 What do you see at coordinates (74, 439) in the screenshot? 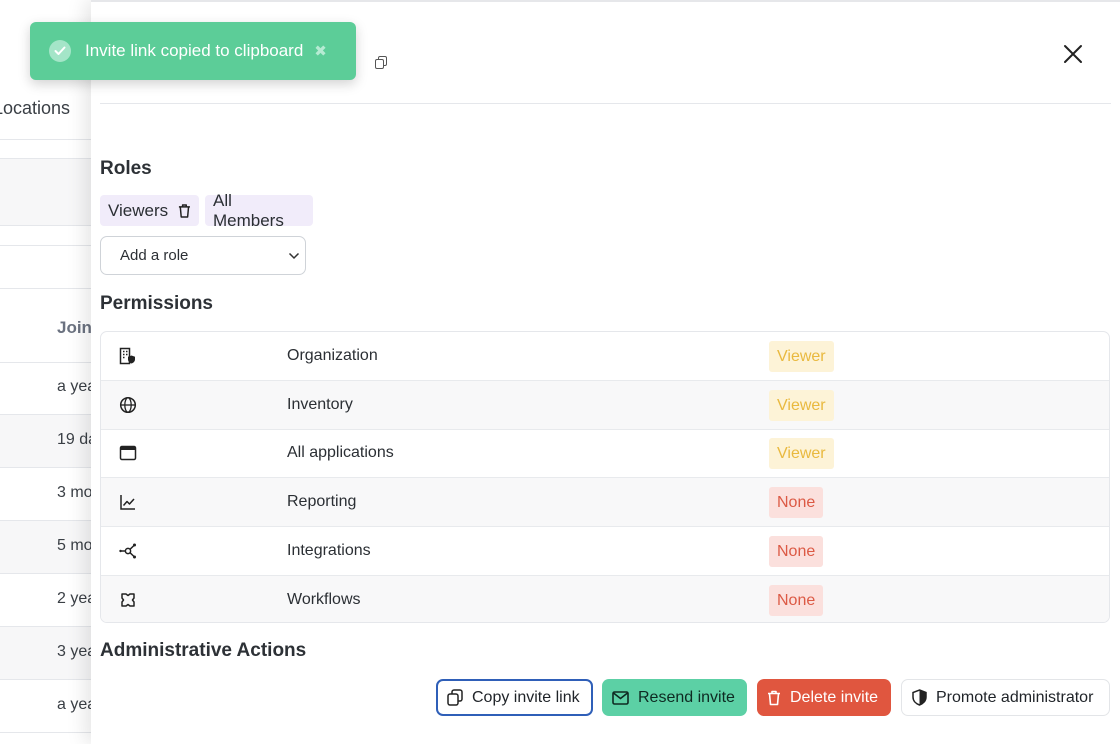
I see `joined-cell: 19 days ago` at bounding box center [74, 439].